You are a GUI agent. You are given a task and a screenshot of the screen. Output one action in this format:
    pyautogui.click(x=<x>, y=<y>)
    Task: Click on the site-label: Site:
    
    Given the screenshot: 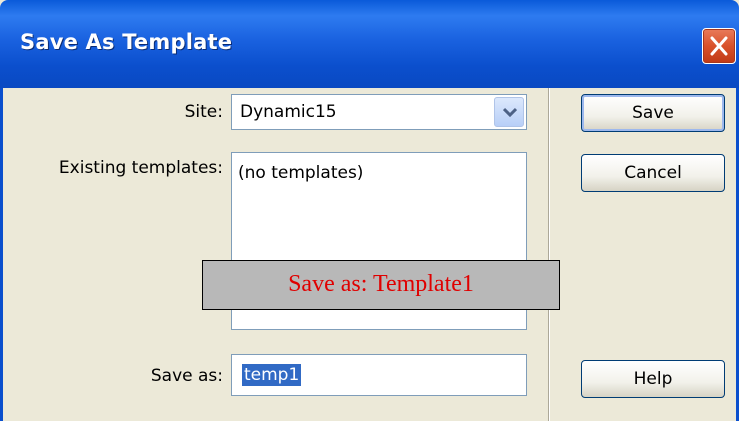 What is the action you would take?
    pyautogui.click(x=203, y=112)
    